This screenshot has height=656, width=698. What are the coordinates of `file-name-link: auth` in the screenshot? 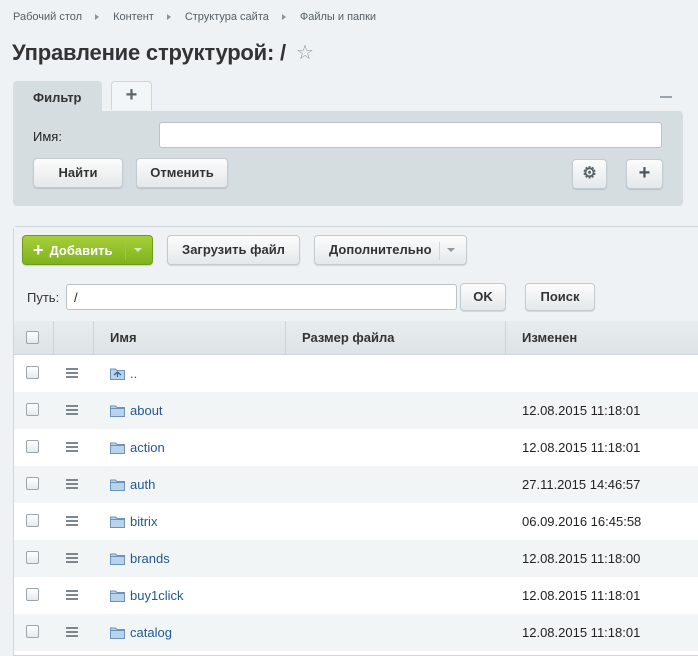 It's located at (142, 484).